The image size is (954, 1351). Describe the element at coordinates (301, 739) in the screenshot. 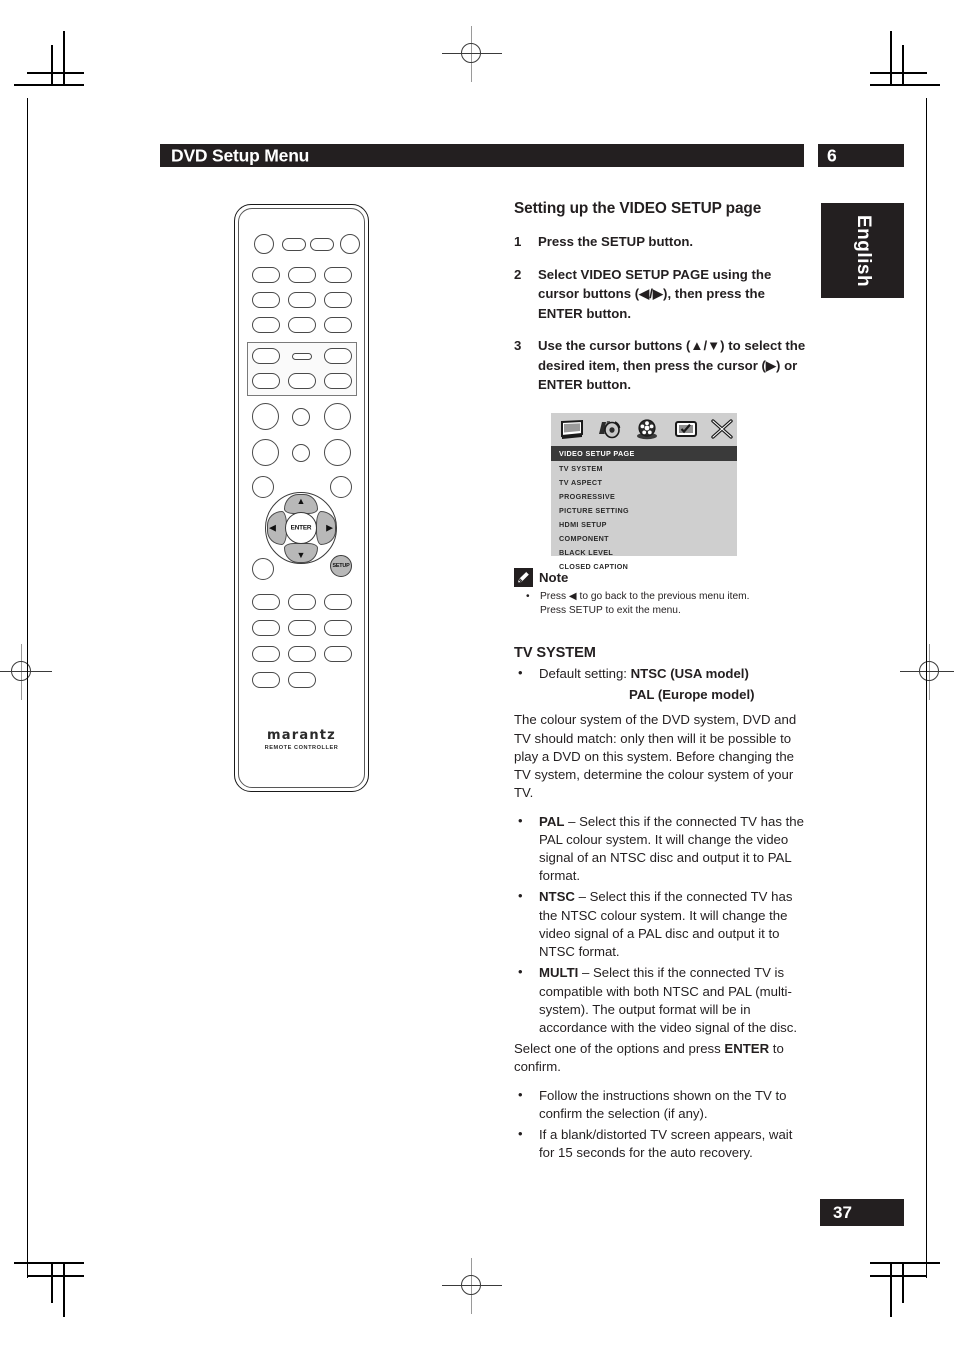

I see `remote-brand: marantz REMOTE CONTROLLER` at that location.